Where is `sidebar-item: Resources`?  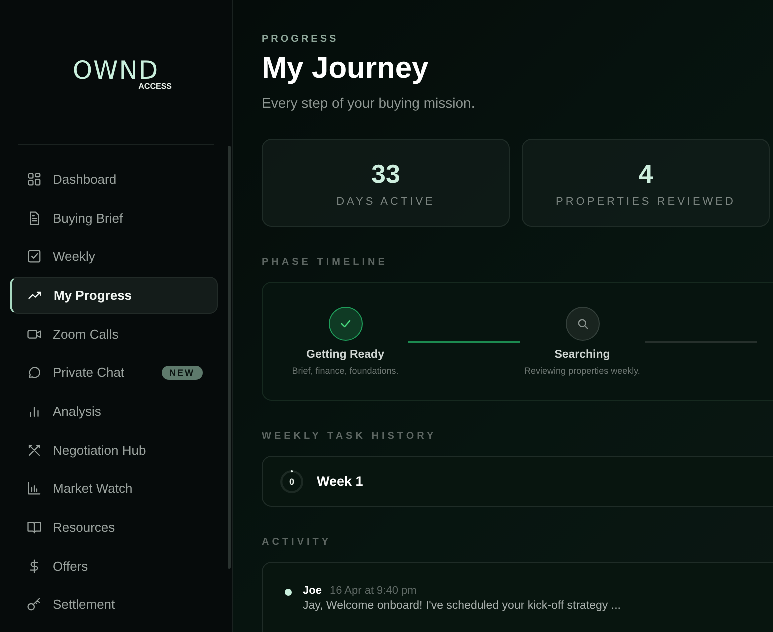 sidebar-item: Resources is located at coordinates (114, 527).